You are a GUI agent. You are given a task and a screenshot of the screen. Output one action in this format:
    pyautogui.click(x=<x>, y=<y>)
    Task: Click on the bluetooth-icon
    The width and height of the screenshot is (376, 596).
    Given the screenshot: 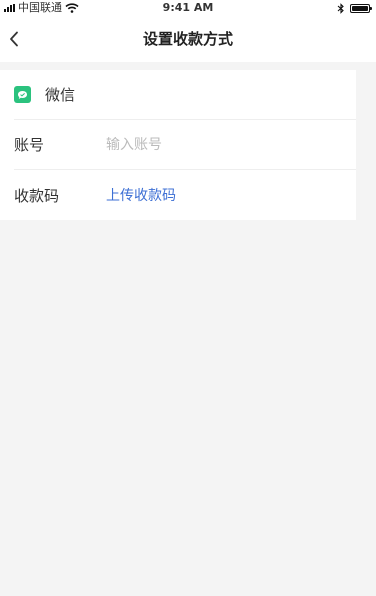 What is the action you would take?
    pyautogui.click(x=340, y=8)
    